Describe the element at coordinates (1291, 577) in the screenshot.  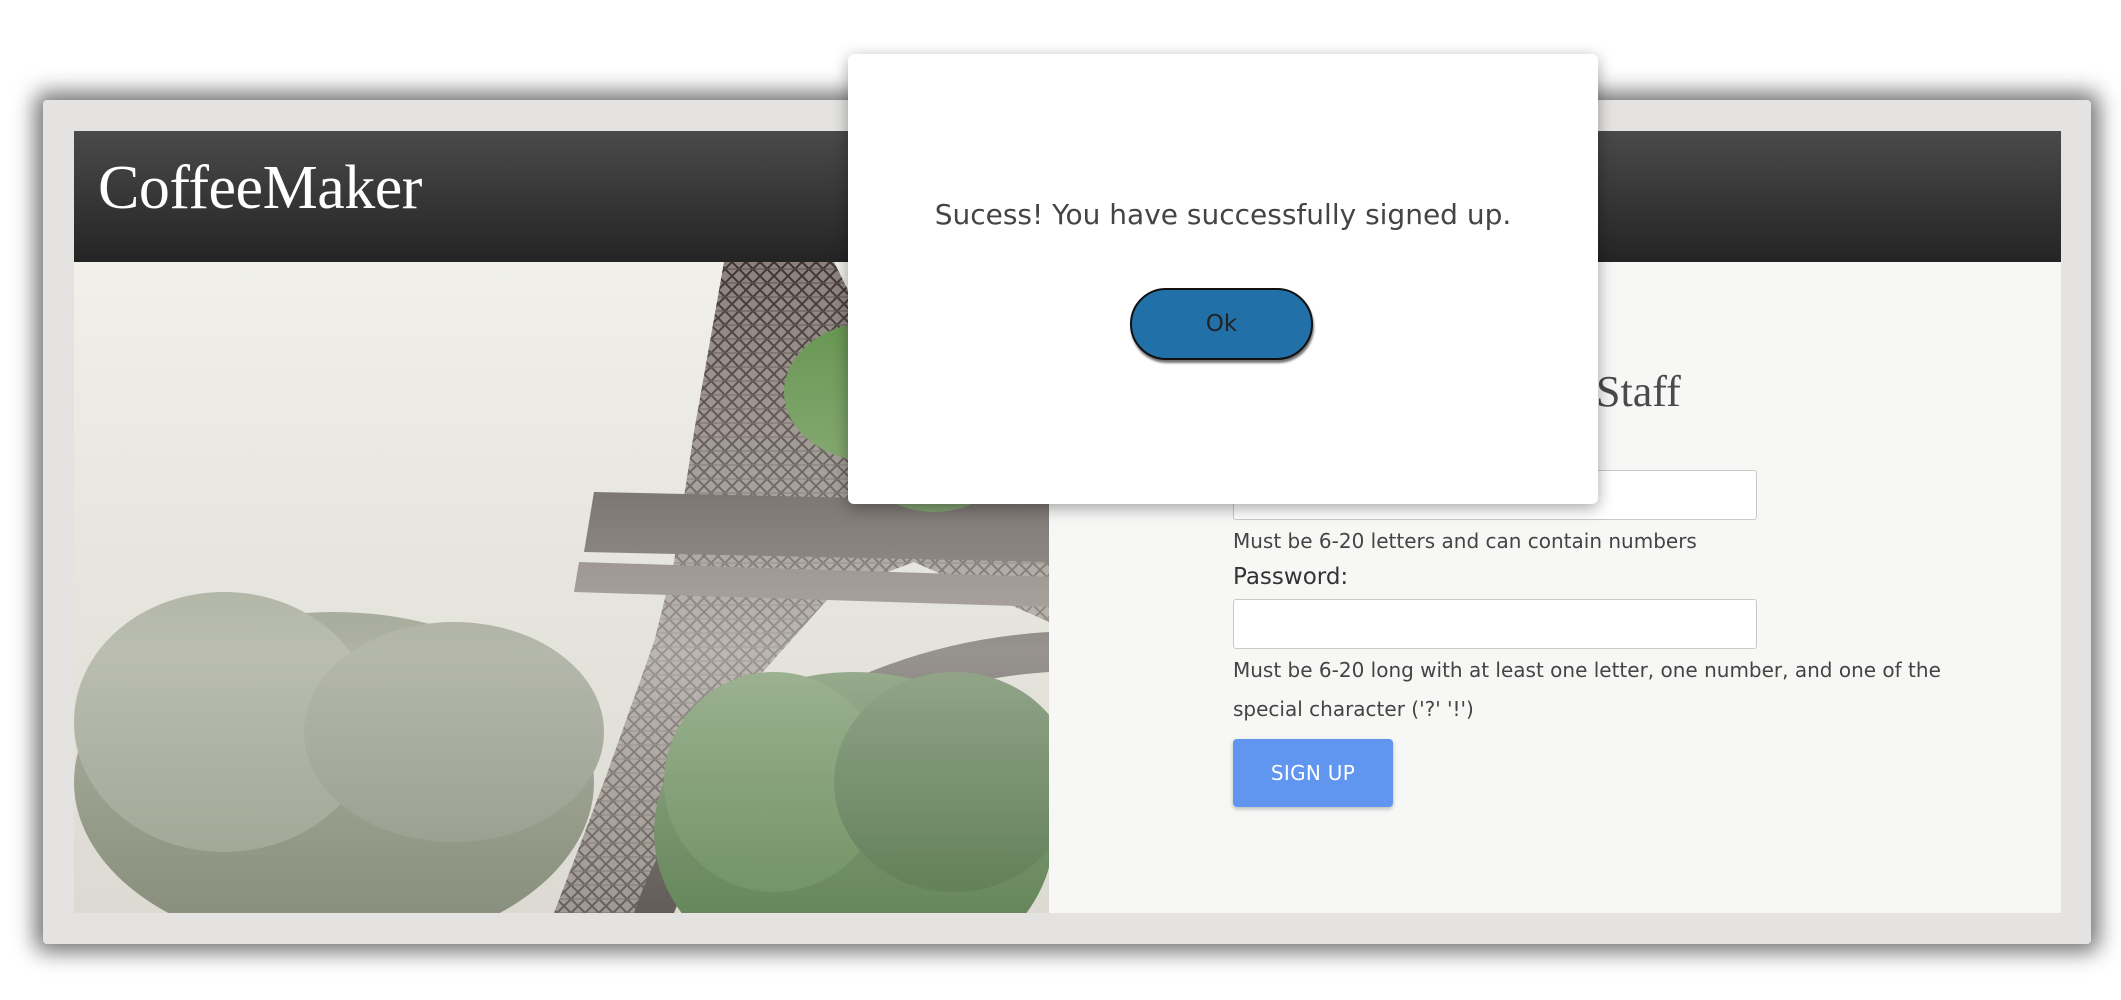
I see `password-label: Password:` at that location.